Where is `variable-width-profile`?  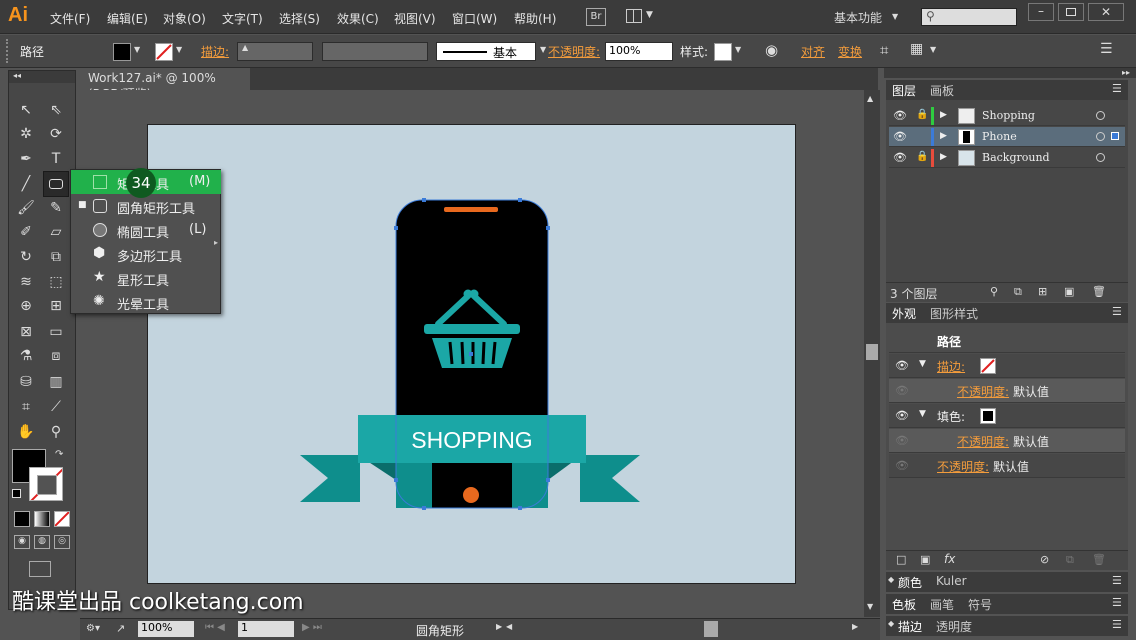
variable-width-profile is located at coordinates (375, 51).